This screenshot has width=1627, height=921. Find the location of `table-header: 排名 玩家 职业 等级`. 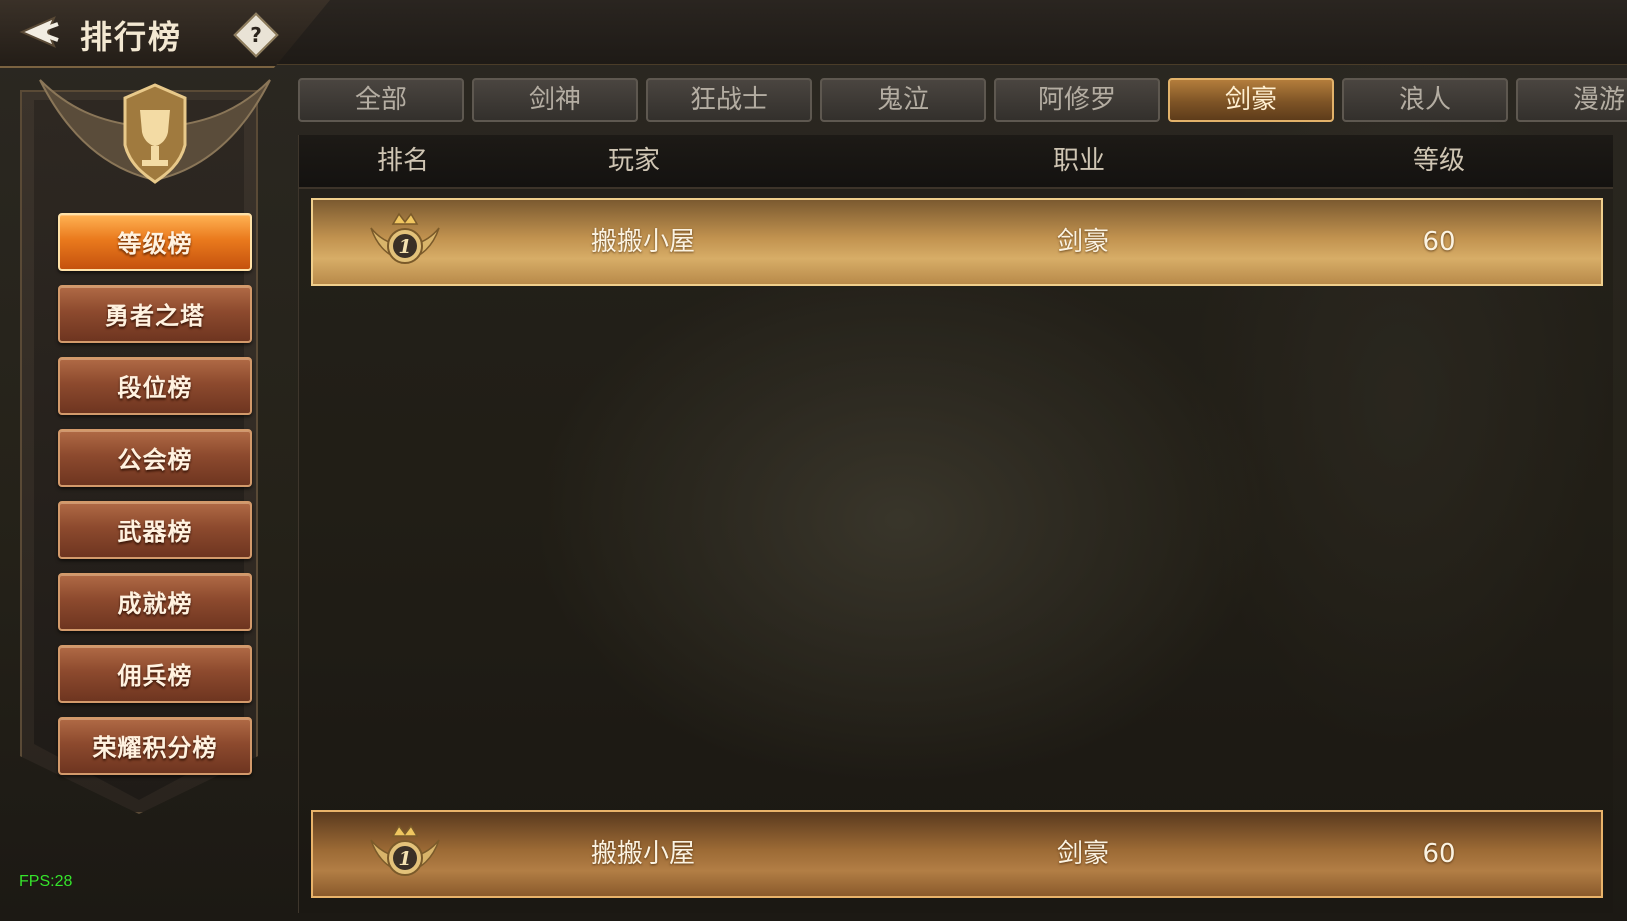

table-header: 排名 玩家 职业 等级 is located at coordinates (956, 162).